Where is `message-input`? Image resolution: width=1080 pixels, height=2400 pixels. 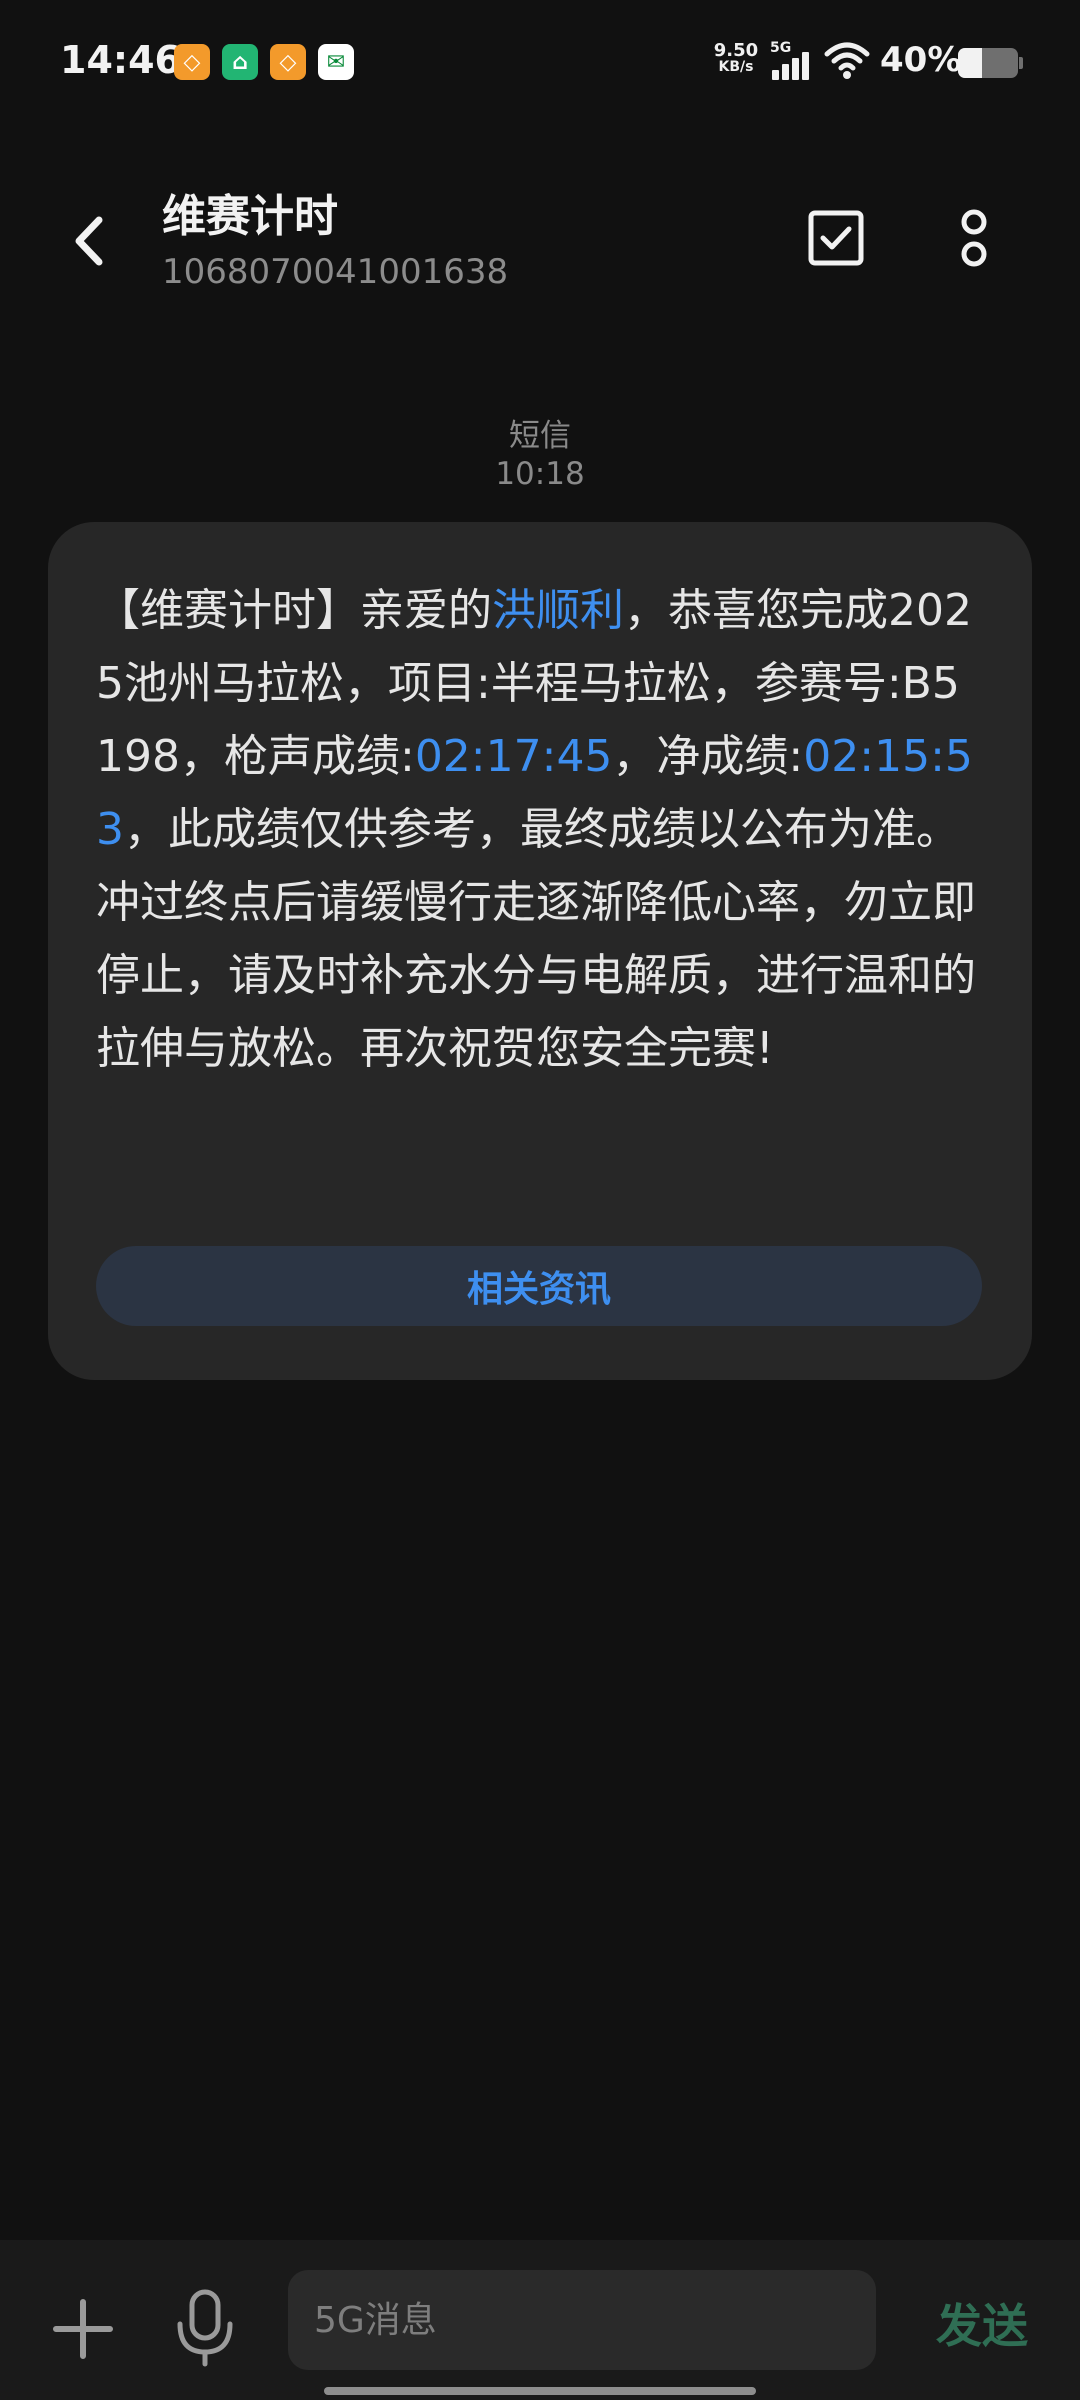
message-input is located at coordinates (582, 2320).